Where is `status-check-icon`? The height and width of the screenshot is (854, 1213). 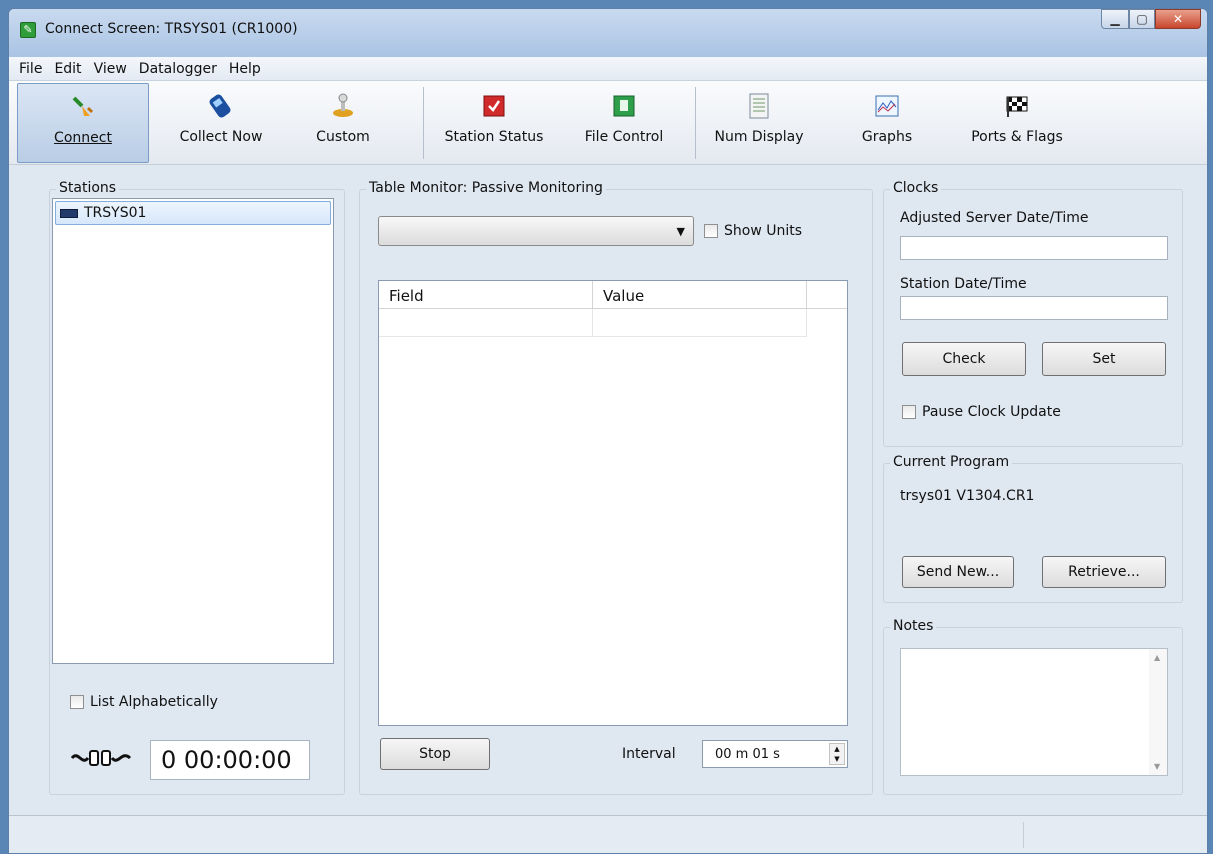 status-check-icon is located at coordinates (494, 106).